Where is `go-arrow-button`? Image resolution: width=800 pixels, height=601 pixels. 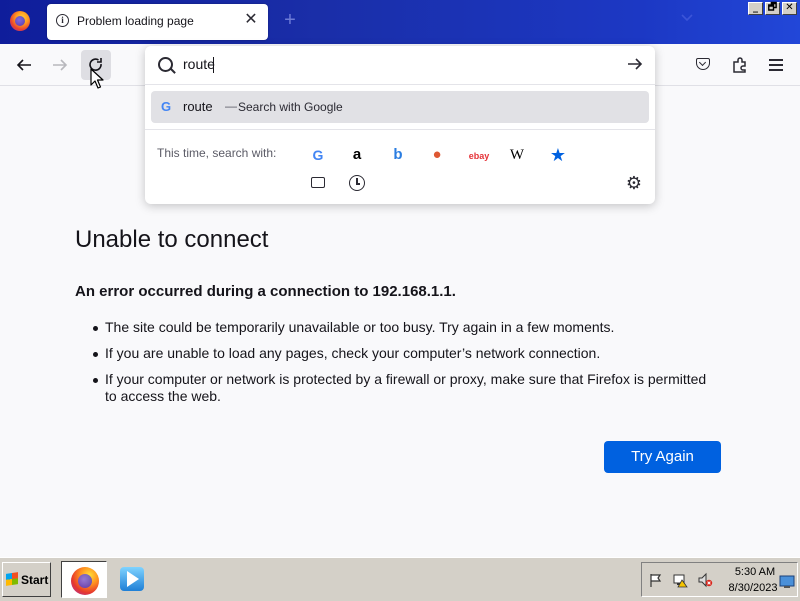 go-arrow-button is located at coordinates (635, 64).